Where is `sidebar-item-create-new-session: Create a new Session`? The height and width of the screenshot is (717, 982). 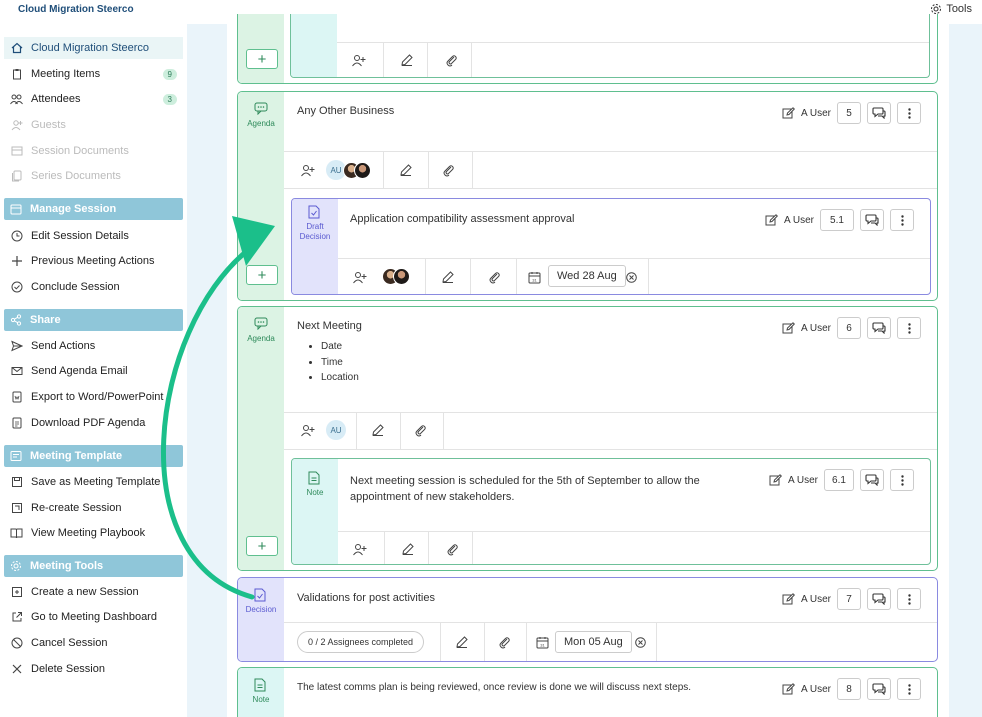
sidebar-item-create-new-session: Create a new Session is located at coordinates (93, 592).